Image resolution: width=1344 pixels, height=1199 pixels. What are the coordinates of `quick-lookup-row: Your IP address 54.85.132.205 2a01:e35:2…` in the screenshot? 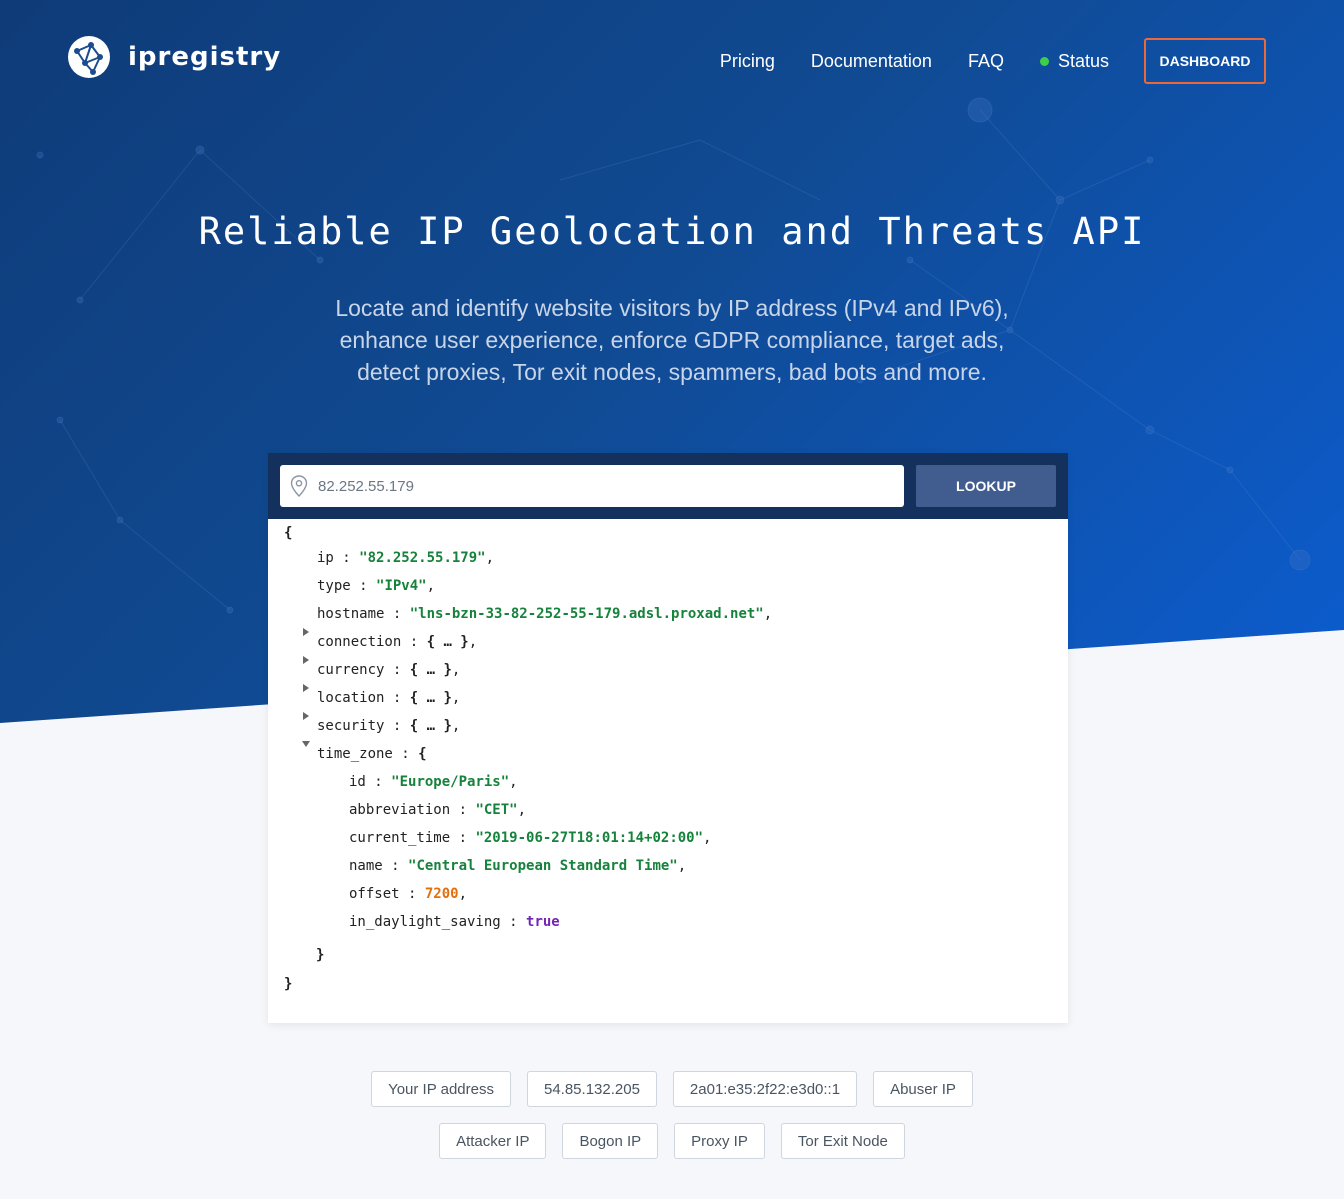 It's located at (672, 1089).